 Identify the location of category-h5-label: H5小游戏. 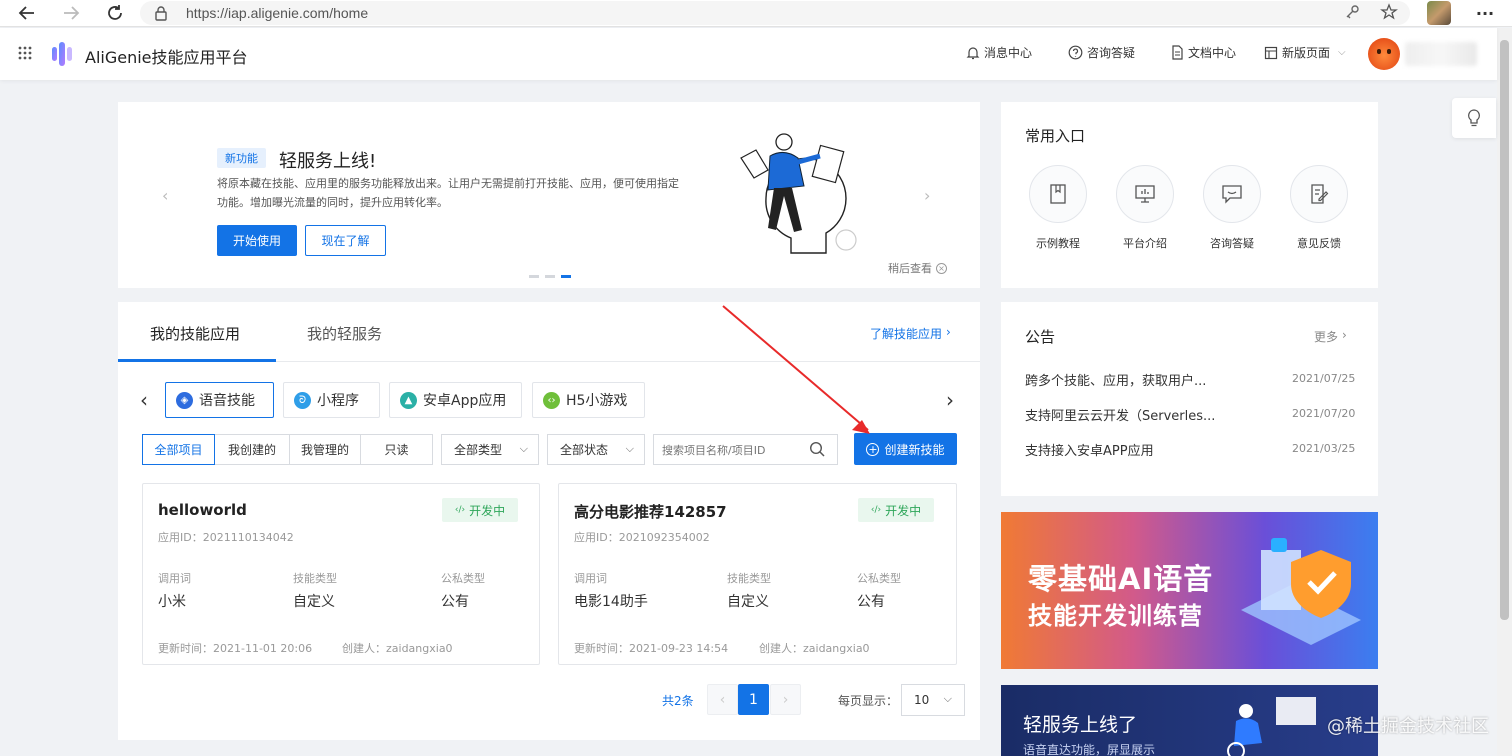
(597, 401).